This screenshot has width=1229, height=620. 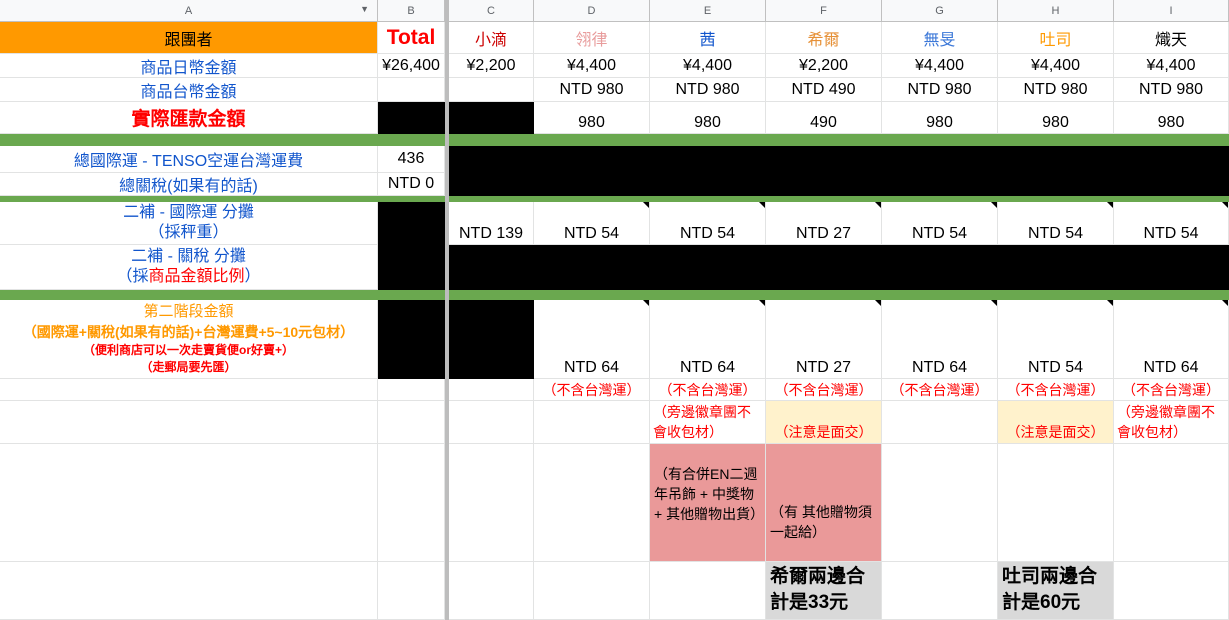 I want to click on member-name-cell: 吐司, so click(x=1056, y=38).